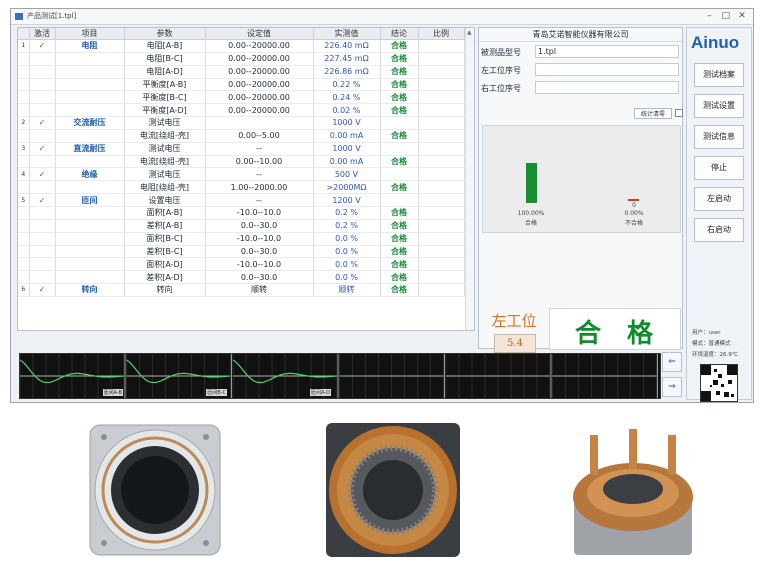 Image resolution: width=765 pixels, height=582 pixels. Describe the element at coordinates (679, 113) in the screenshot. I see `stats-checkbox` at that location.